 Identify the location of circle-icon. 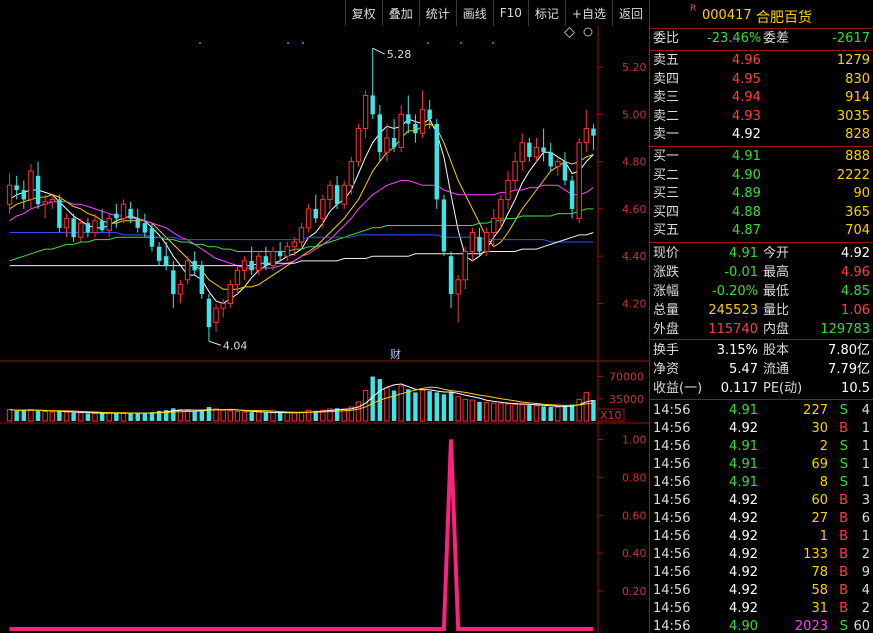
(588, 32).